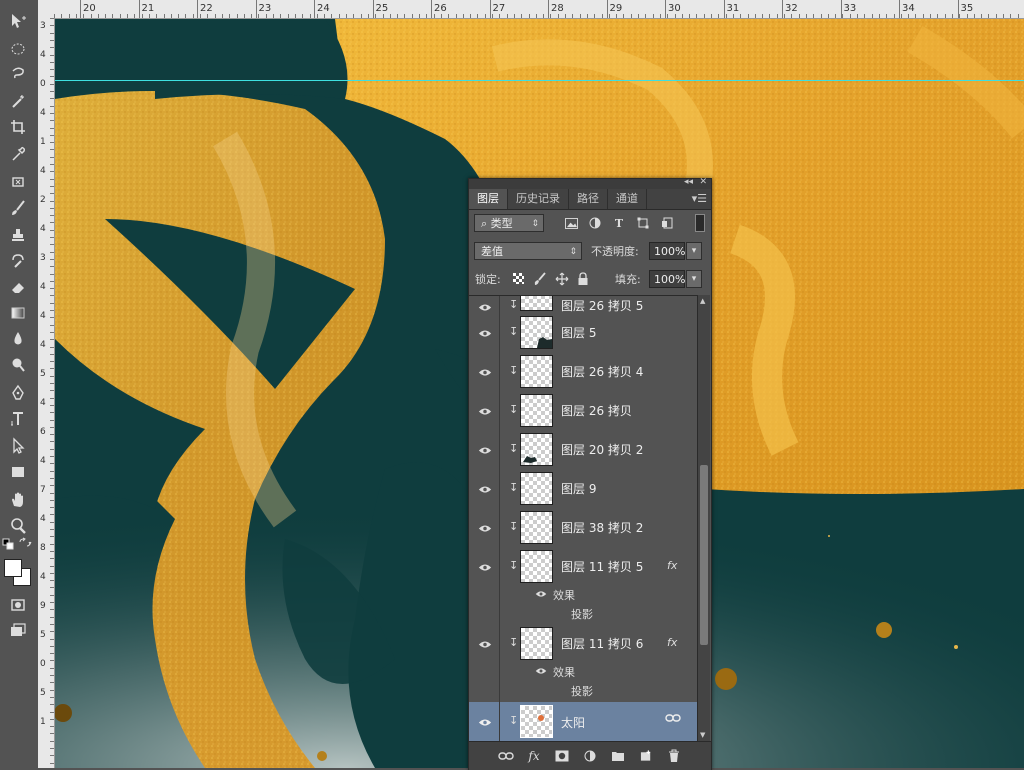 The width and height of the screenshot is (1024, 770). Describe the element at coordinates (590, 183) in the screenshot. I see `panel-title-bar: ◂◂ ✕` at that location.